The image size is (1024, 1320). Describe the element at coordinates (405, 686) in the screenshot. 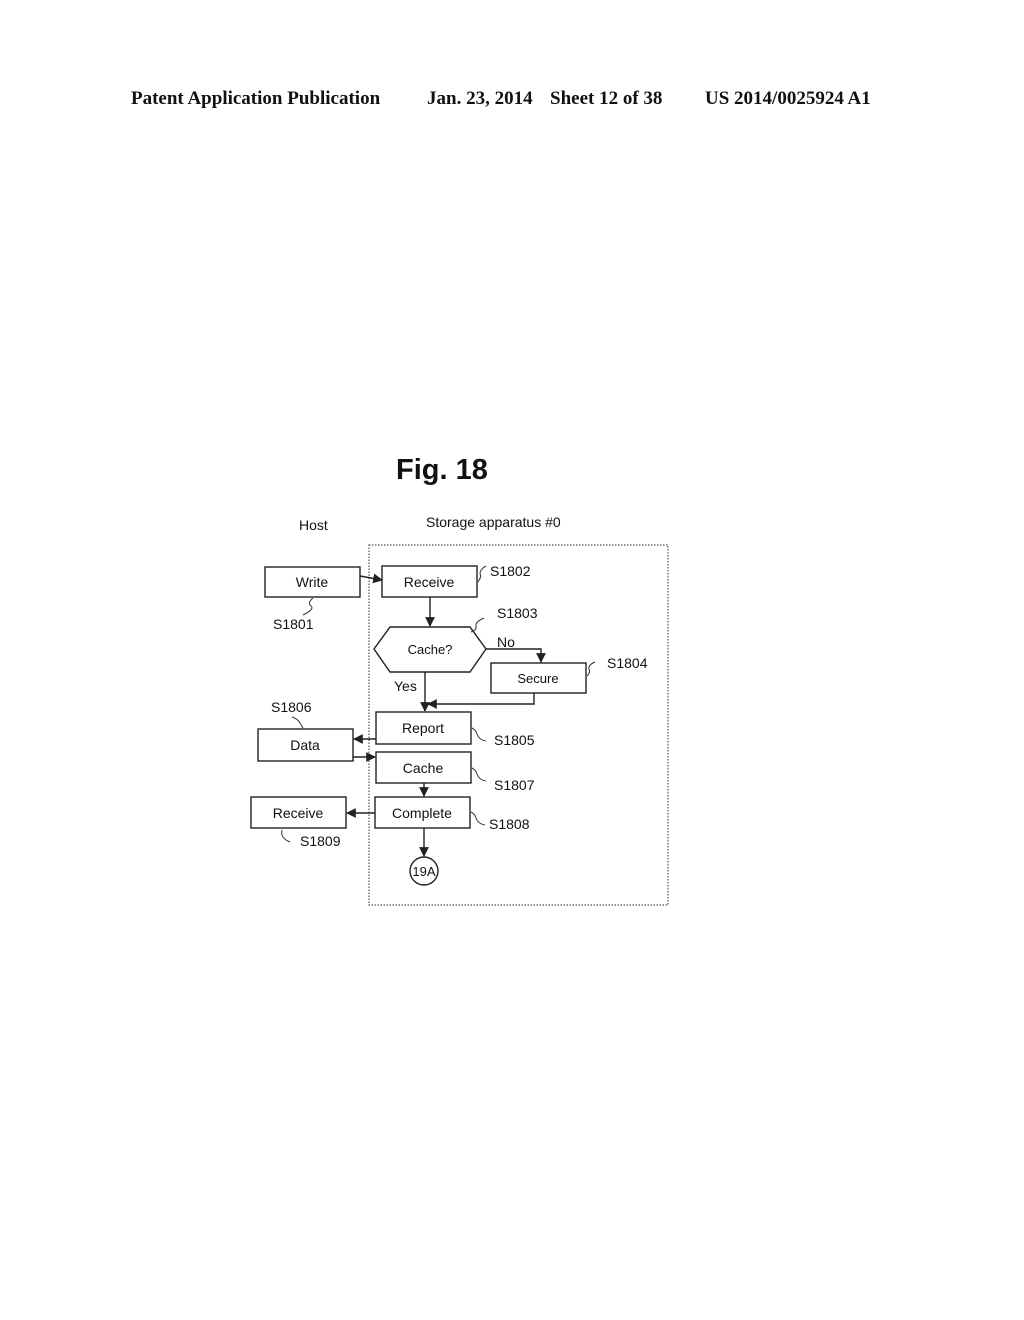

I see `branch-yes-label: Yes` at that location.